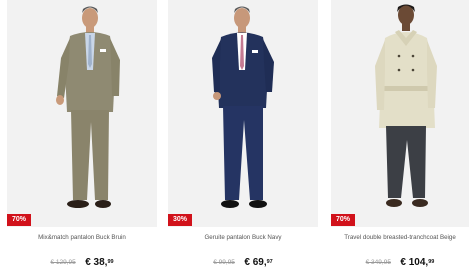 Image resolution: width=475 pixels, height=272 pixels. What do you see at coordinates (400, 237) in the screenshot?
I see `product-name: Travel double breasted-tranchcoat Beige` at bounding box center [400, 237].